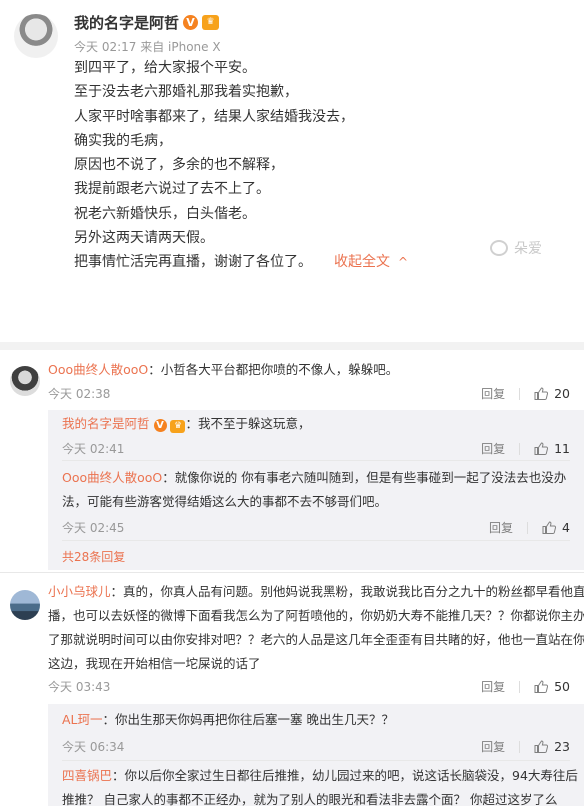 This screenshot has height=806, width=584. Describe the element at coordinates (362, 262) in the screenshot. I see `collapse-full-text-link: 收起全文` at that location.